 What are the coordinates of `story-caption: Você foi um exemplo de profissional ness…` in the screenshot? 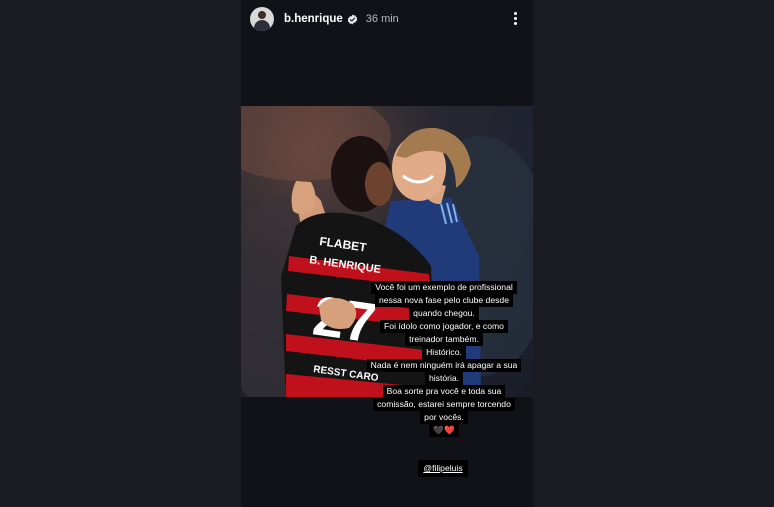 It's located at (444, 358).